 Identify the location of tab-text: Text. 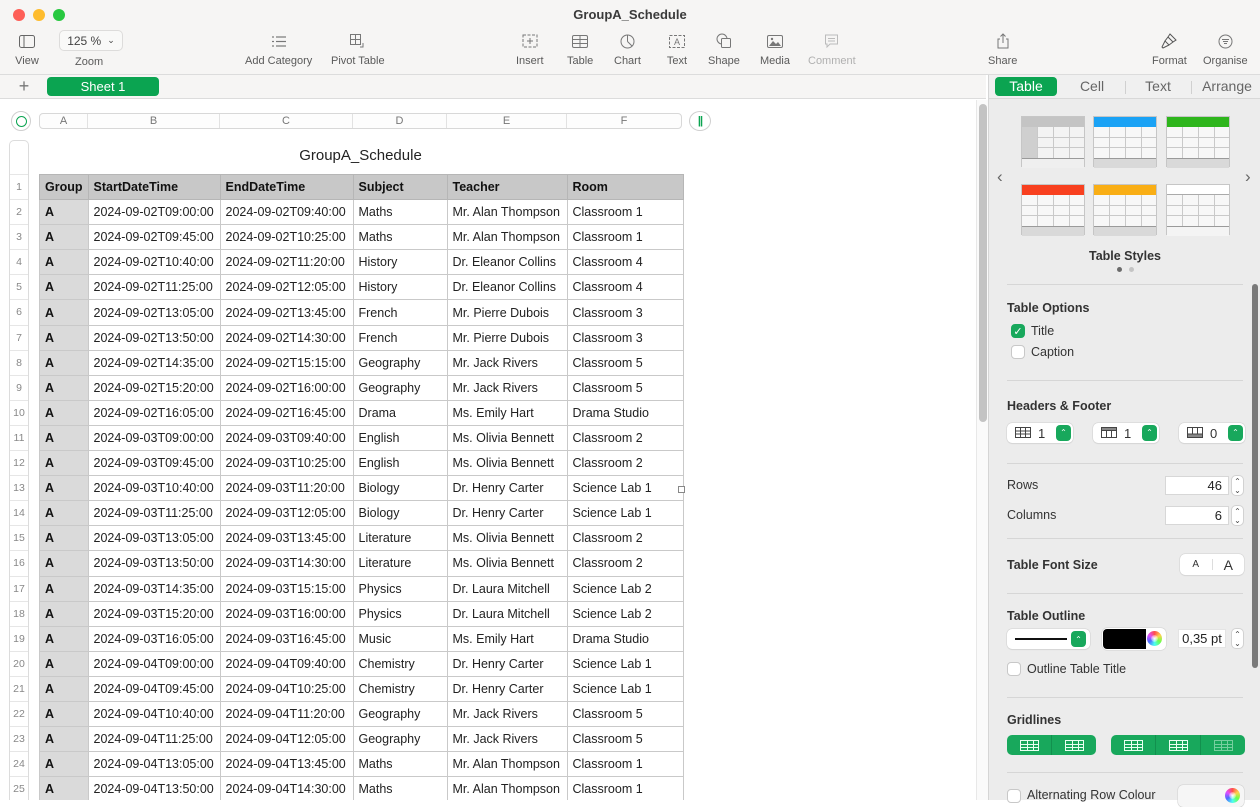
(1158, 86).